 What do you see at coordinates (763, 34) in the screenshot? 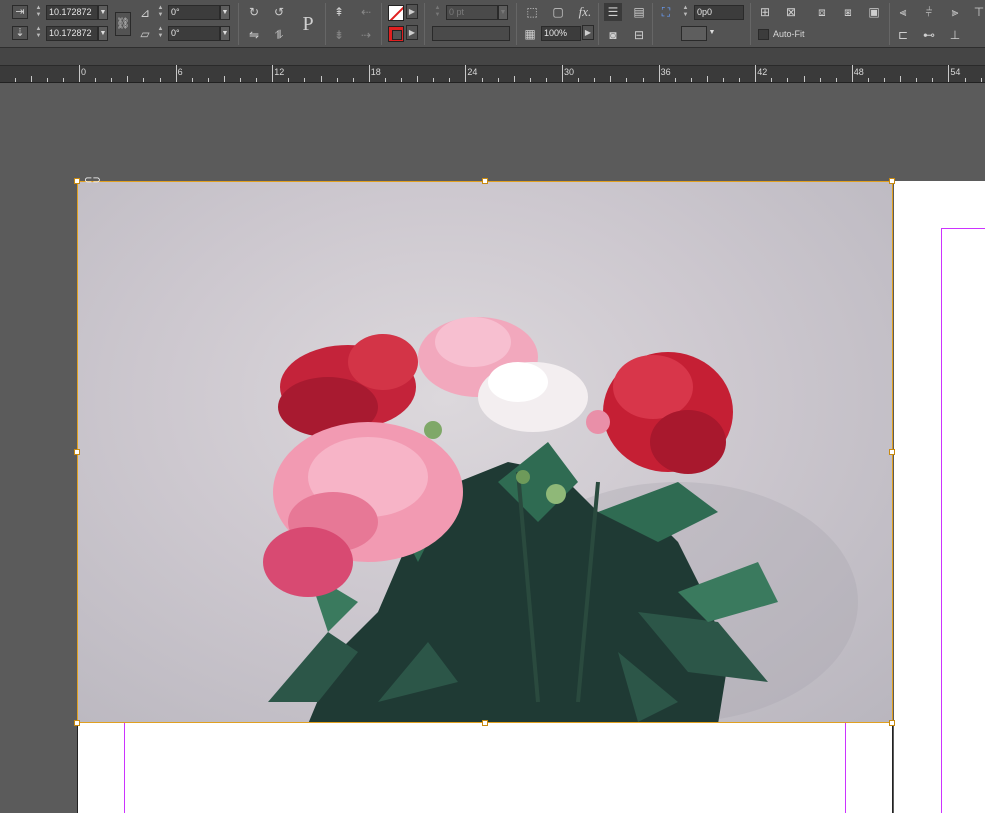
I see `auto-fit-checkbox` at bounding box center [763, 34].